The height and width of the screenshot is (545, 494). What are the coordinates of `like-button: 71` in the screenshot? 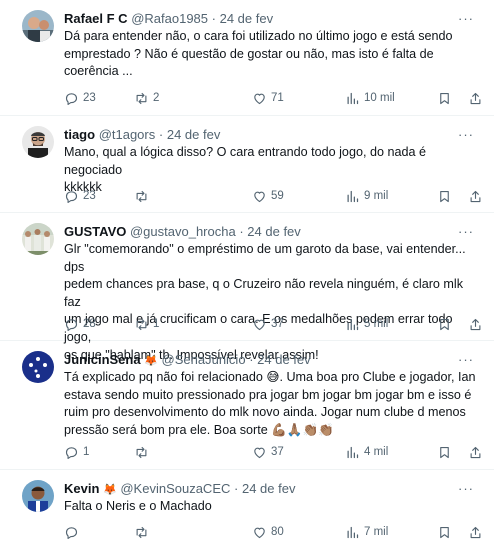 It's located at (268, 98).